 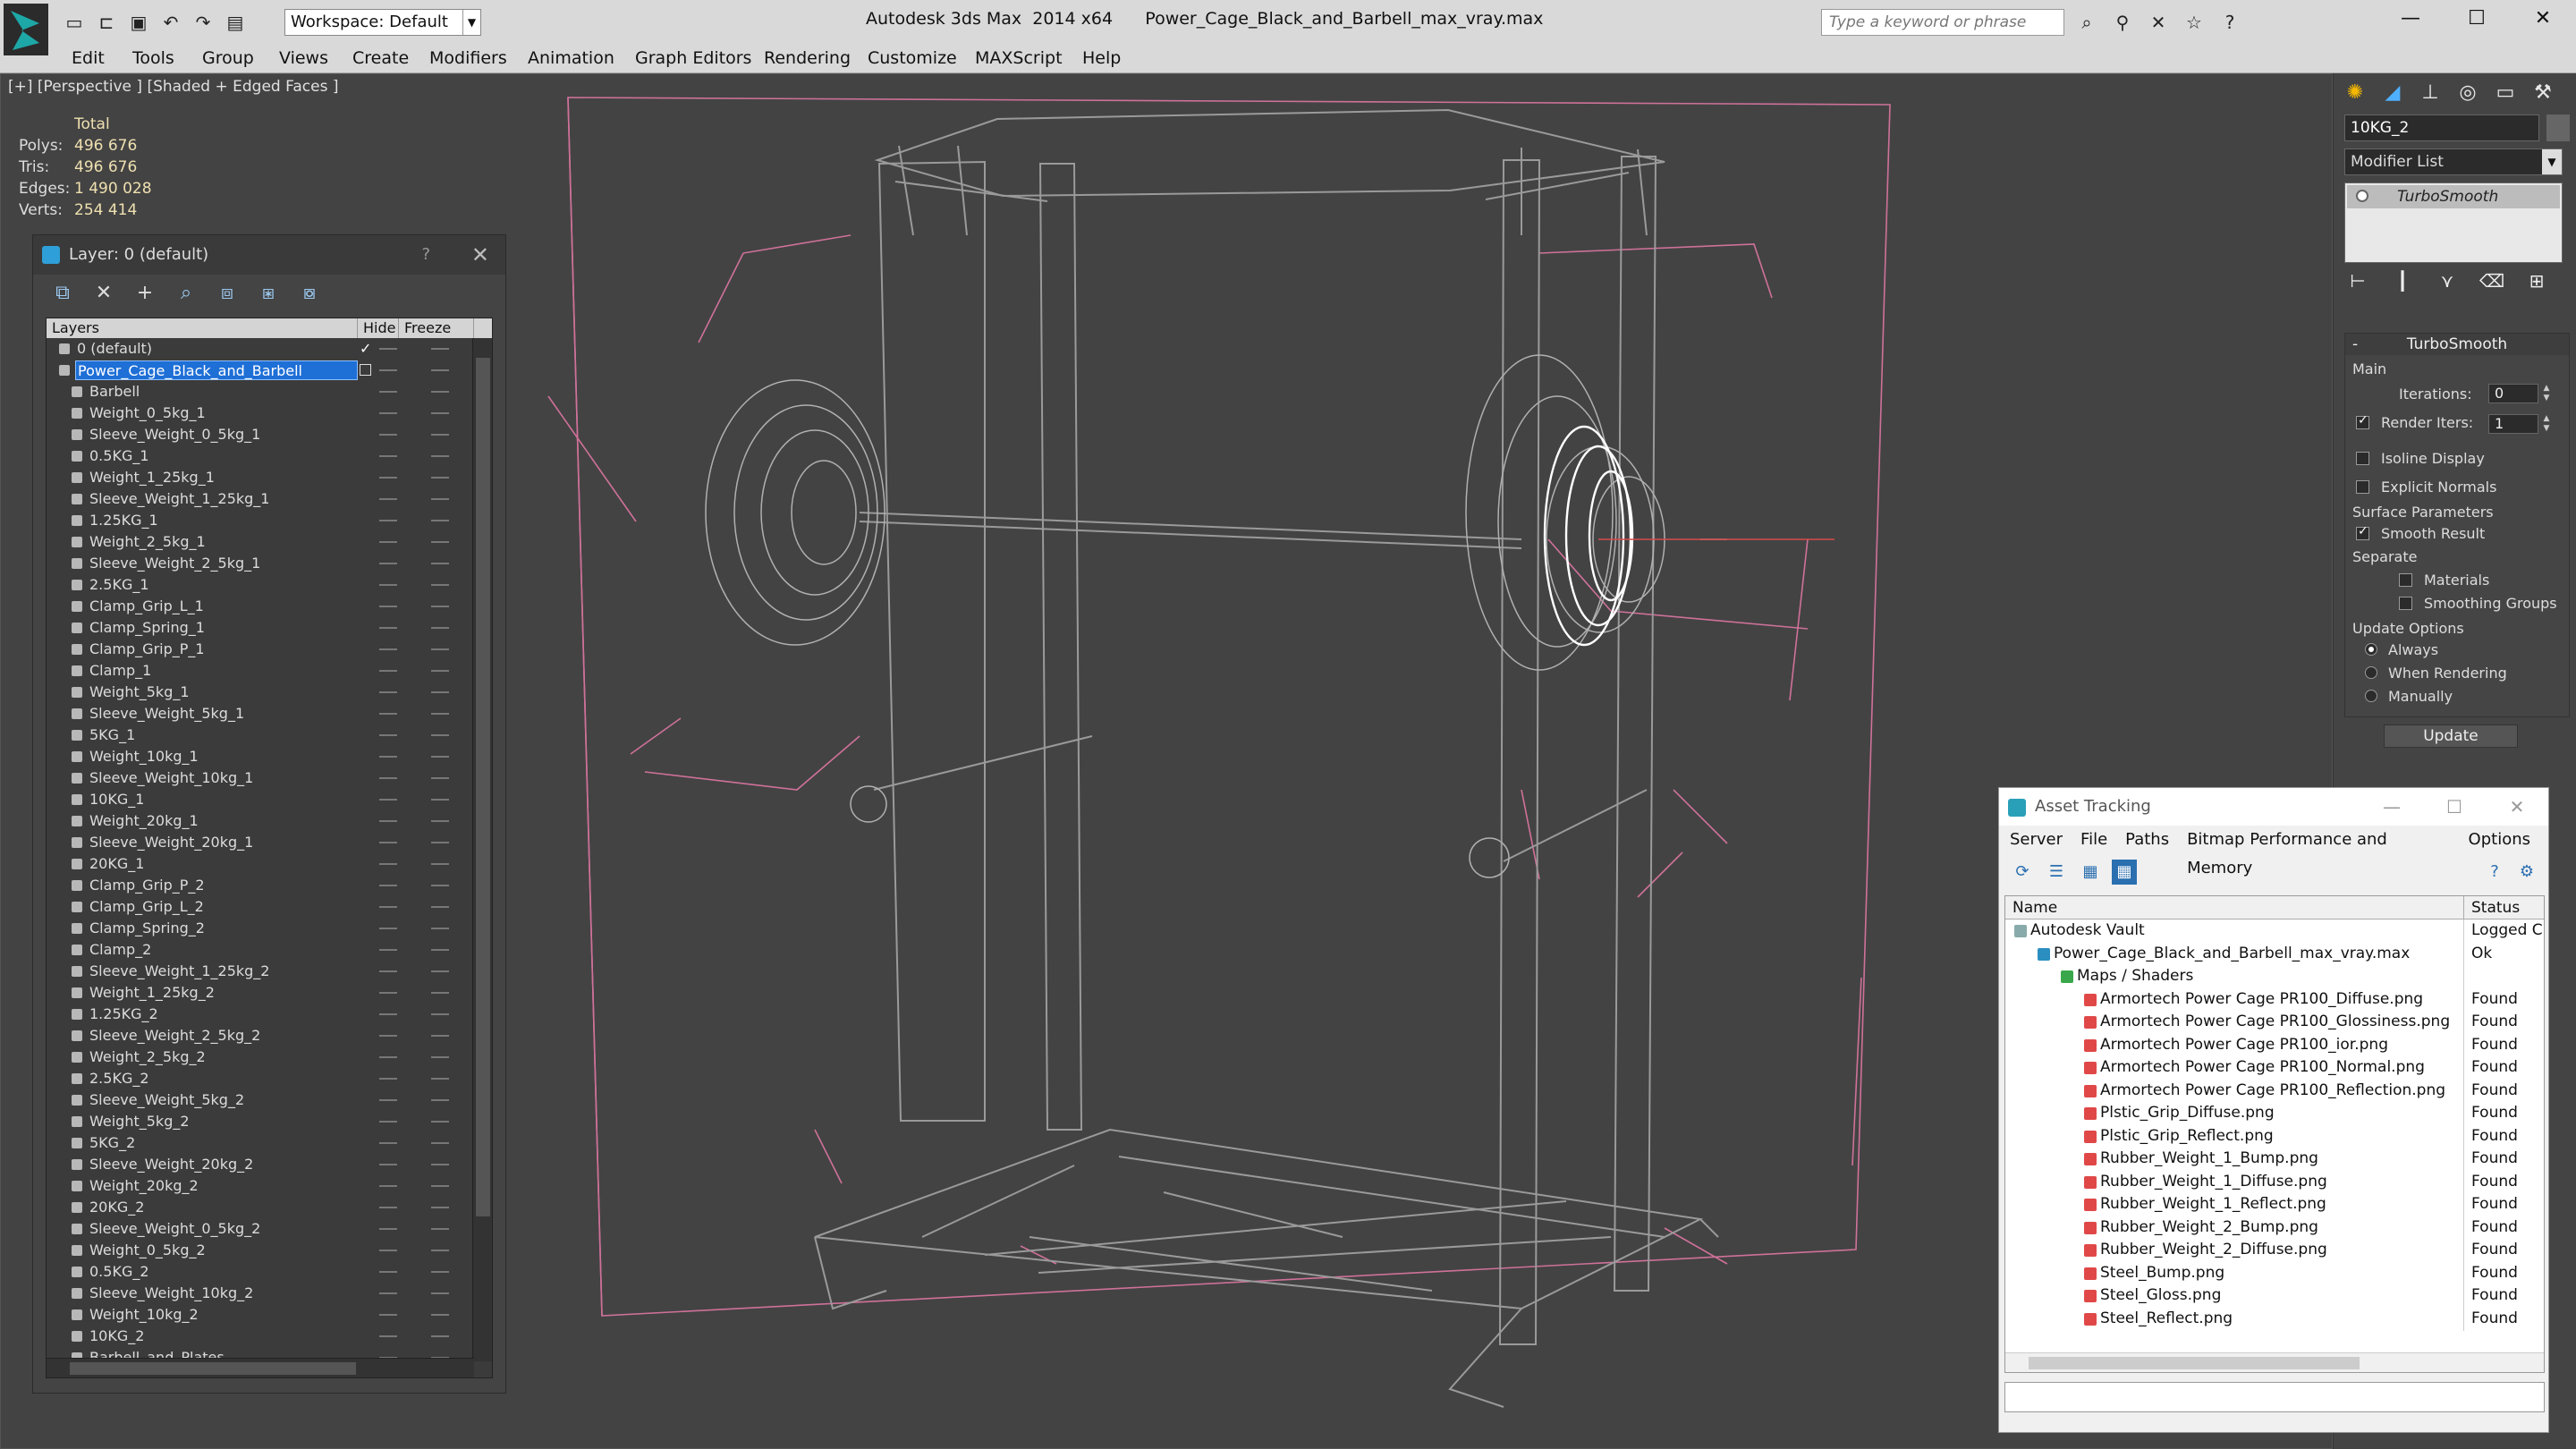 What do you see at coordinates (269, 907) in the screenshot?
I see `layer-row: Clamp_Grip_L_2` at bounding box center [269, 907].